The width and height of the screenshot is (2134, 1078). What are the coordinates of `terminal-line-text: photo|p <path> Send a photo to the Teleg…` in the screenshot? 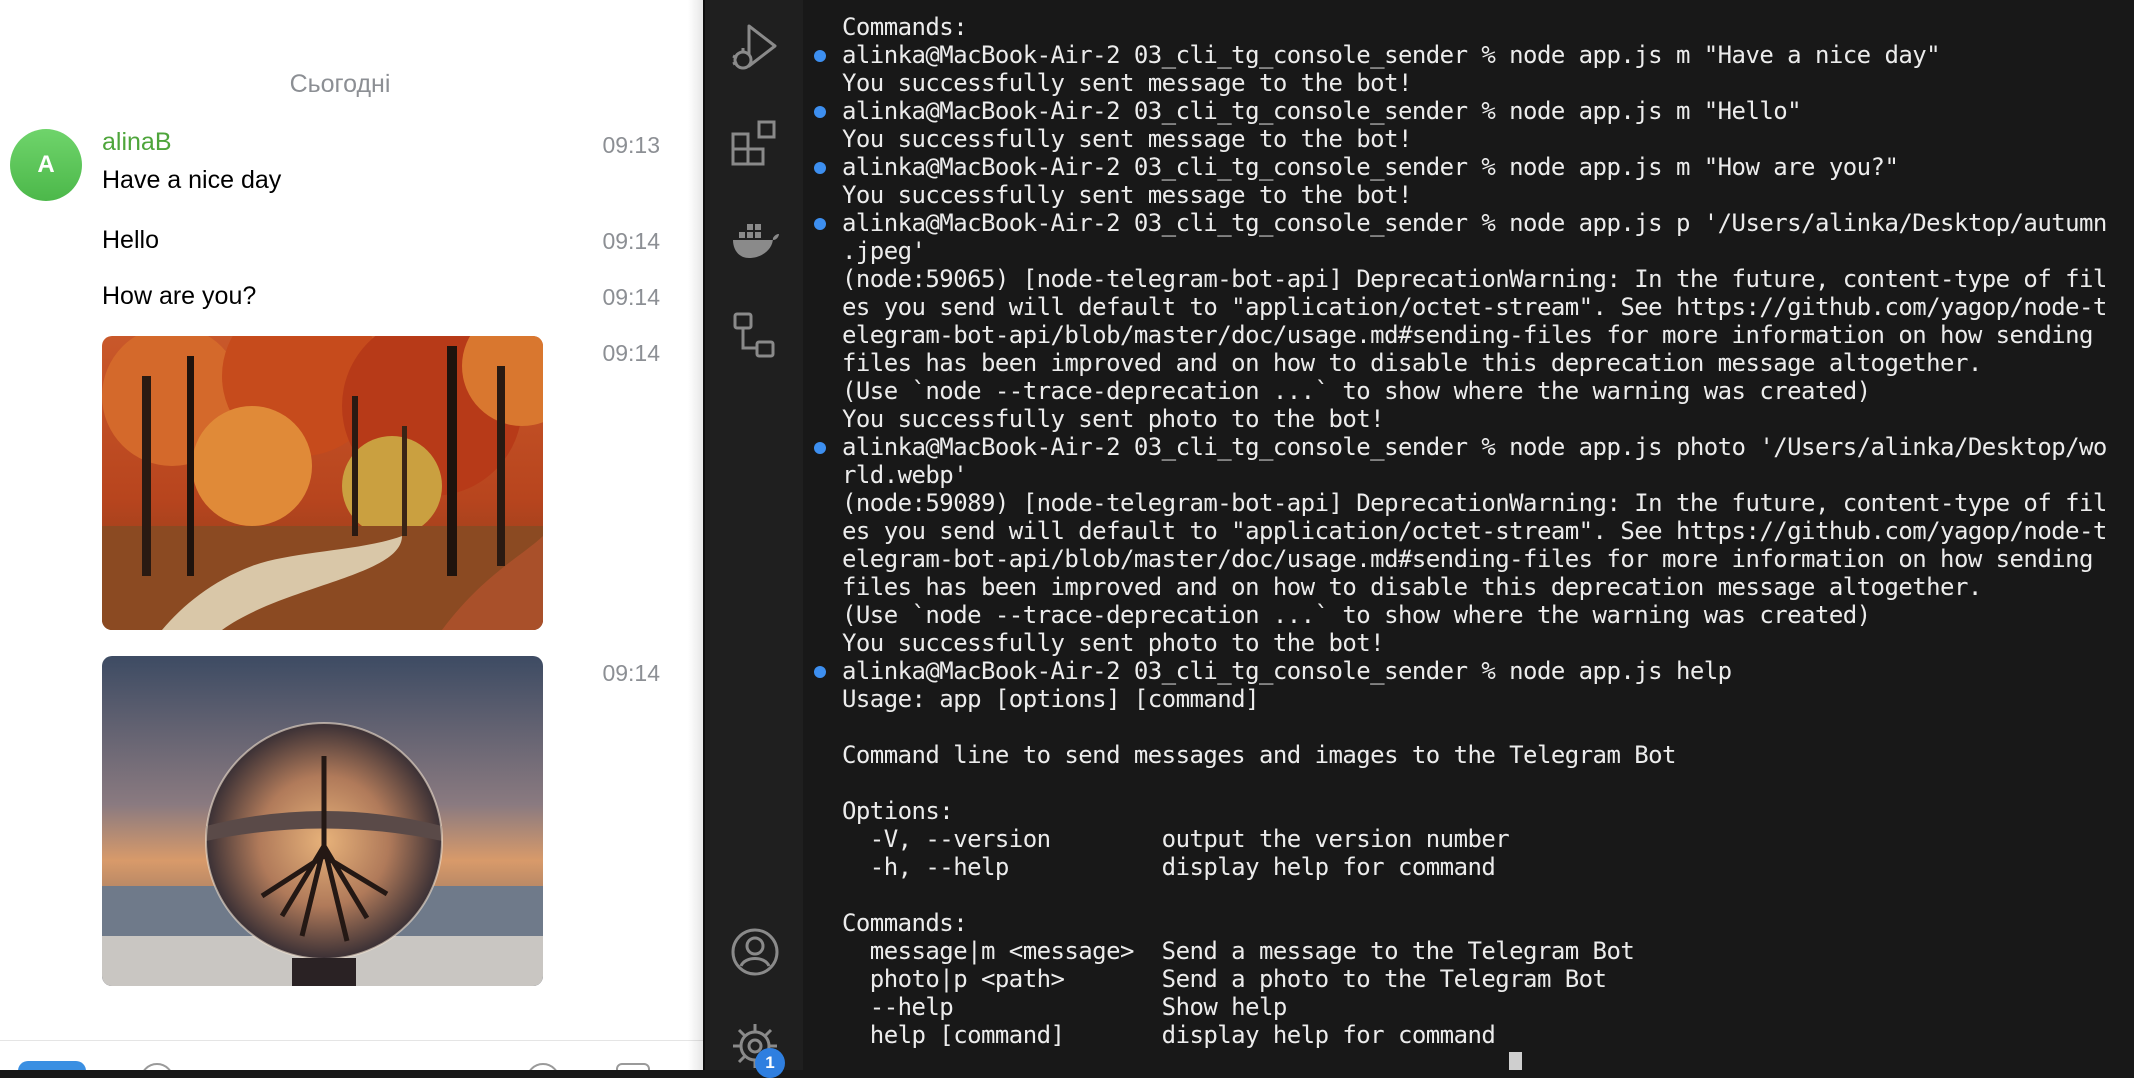 It's located at (1224, 979).